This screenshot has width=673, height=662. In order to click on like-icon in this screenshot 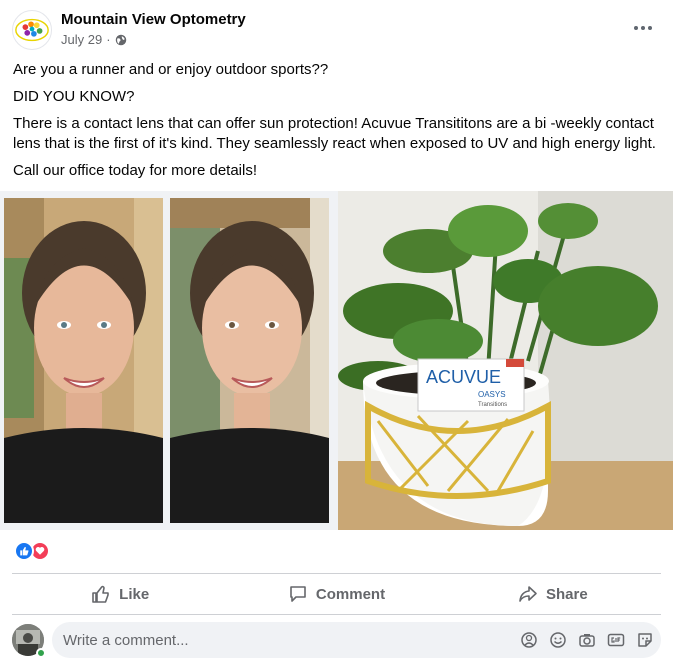, I will do `click(24, 551)`.